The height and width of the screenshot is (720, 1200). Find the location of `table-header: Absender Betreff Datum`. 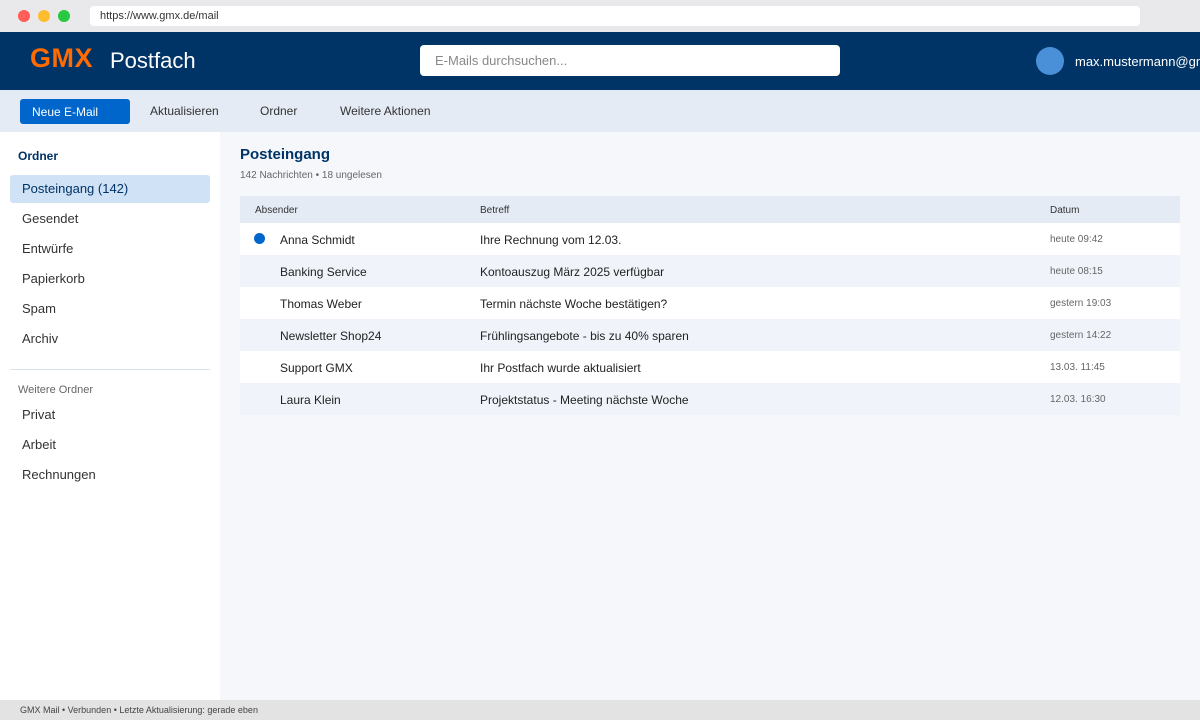

table-header: Absender Betreff Datum is located at coordinates (710, 209).